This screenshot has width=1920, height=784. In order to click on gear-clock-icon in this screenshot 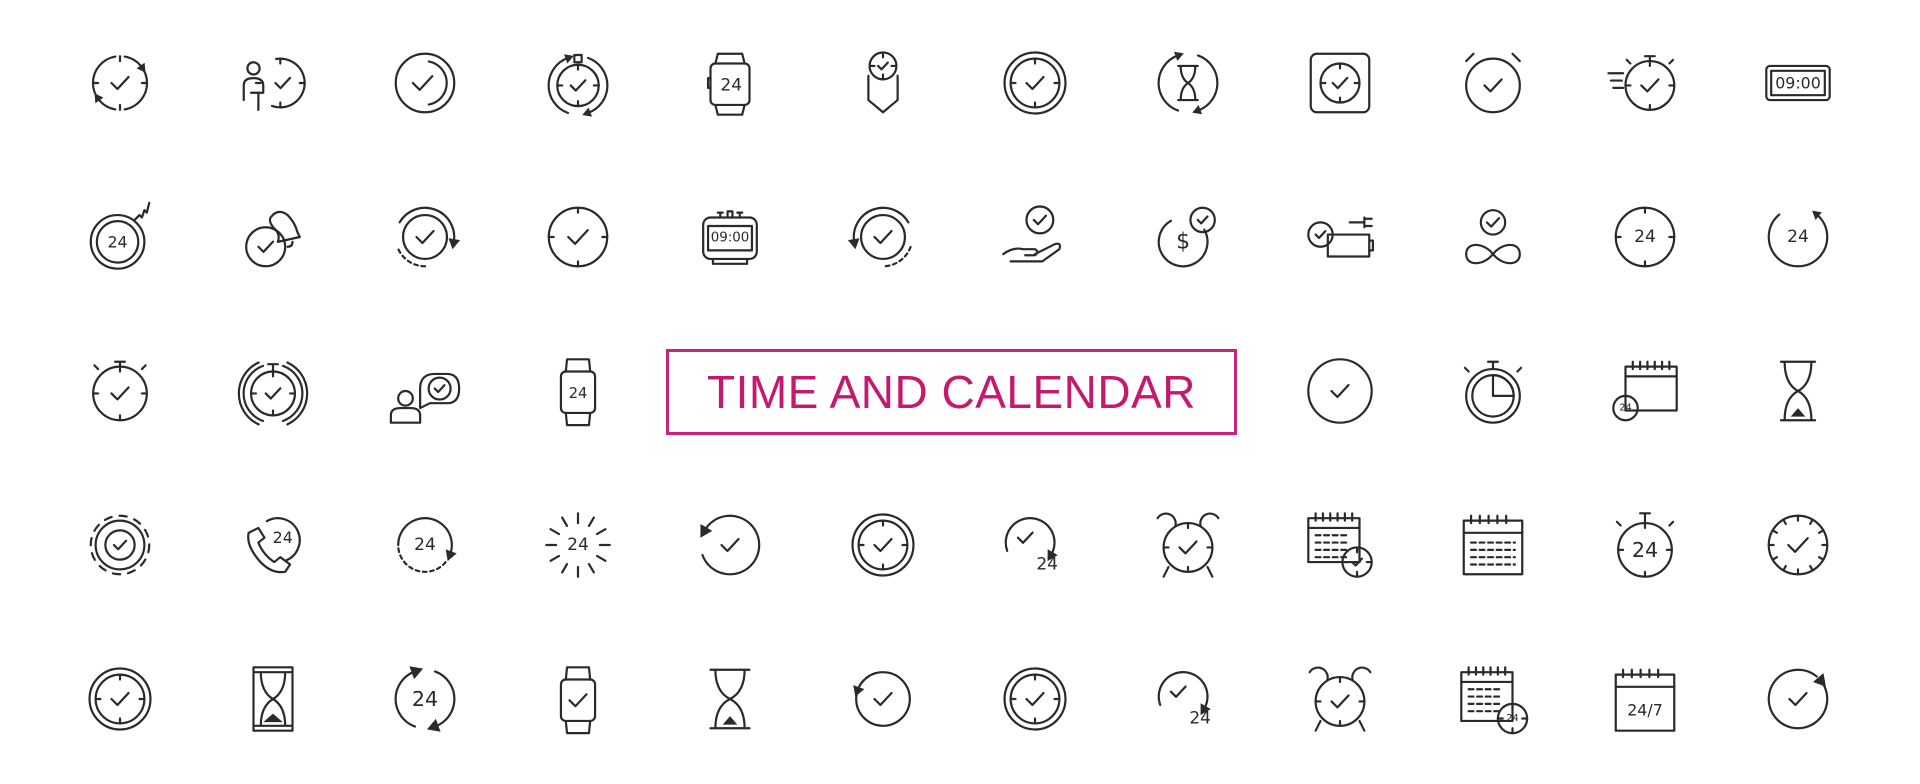, I will do `click(120, 545)`.